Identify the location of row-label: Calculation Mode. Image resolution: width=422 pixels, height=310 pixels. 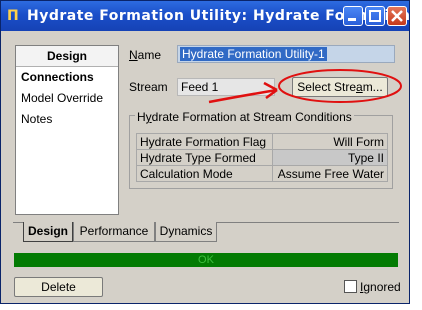
(204, 173).